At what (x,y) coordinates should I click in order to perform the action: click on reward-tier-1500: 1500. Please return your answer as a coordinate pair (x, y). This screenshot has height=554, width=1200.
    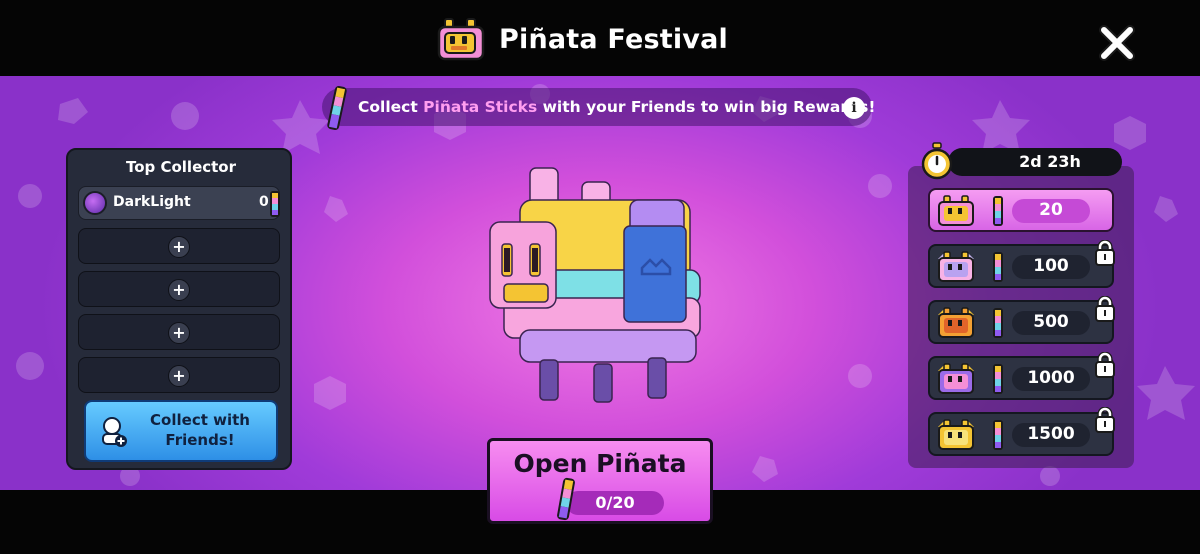
    Looking at the image, I should click on (1021, 434).